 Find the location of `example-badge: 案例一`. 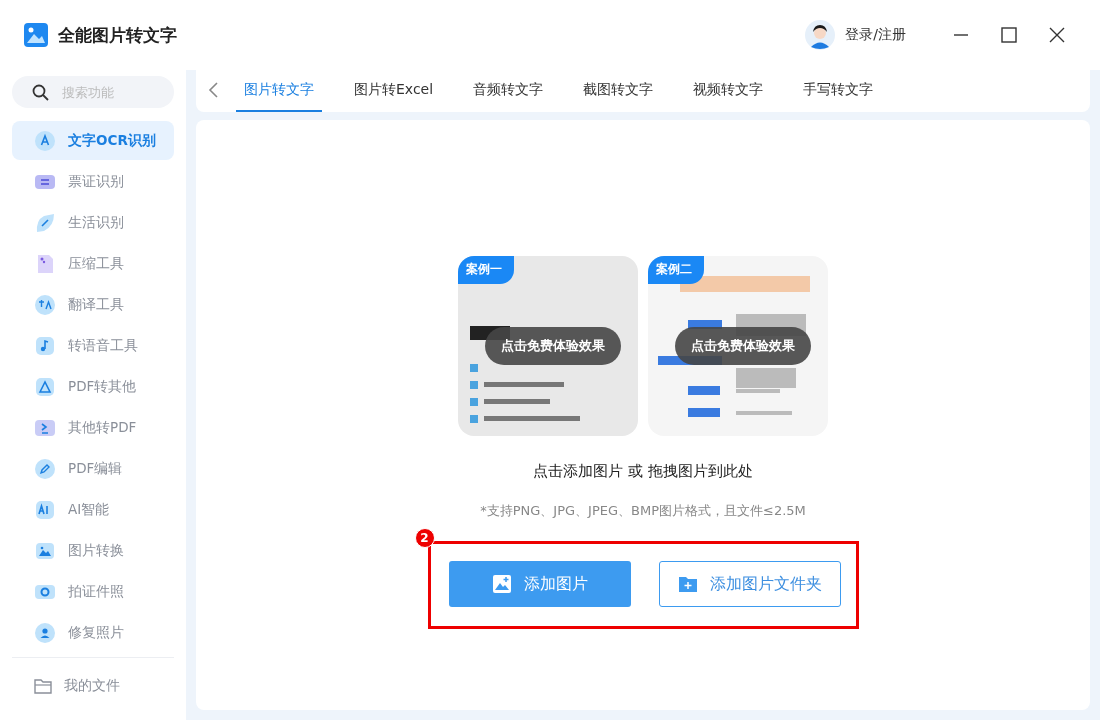

example-badge: 案例一 is located at coordinates (486, 270).